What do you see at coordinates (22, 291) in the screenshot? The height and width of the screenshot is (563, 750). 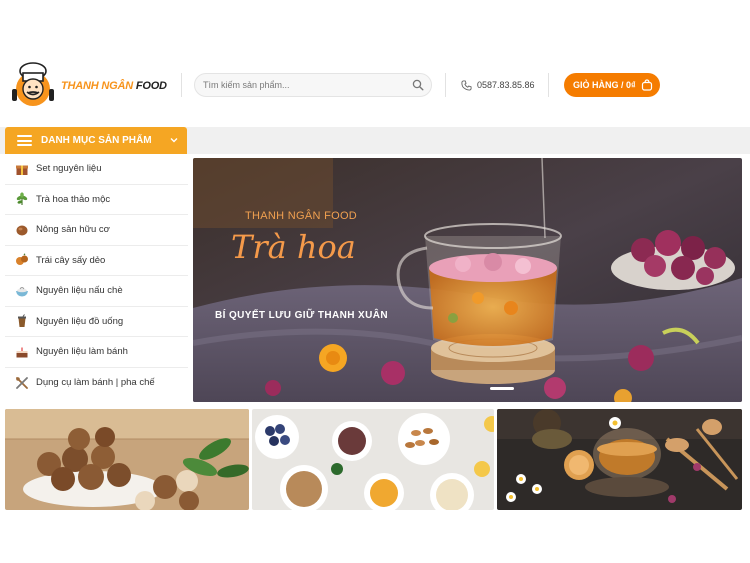 I see `dessert-bowl-icon` at bounding box center [22, 291].